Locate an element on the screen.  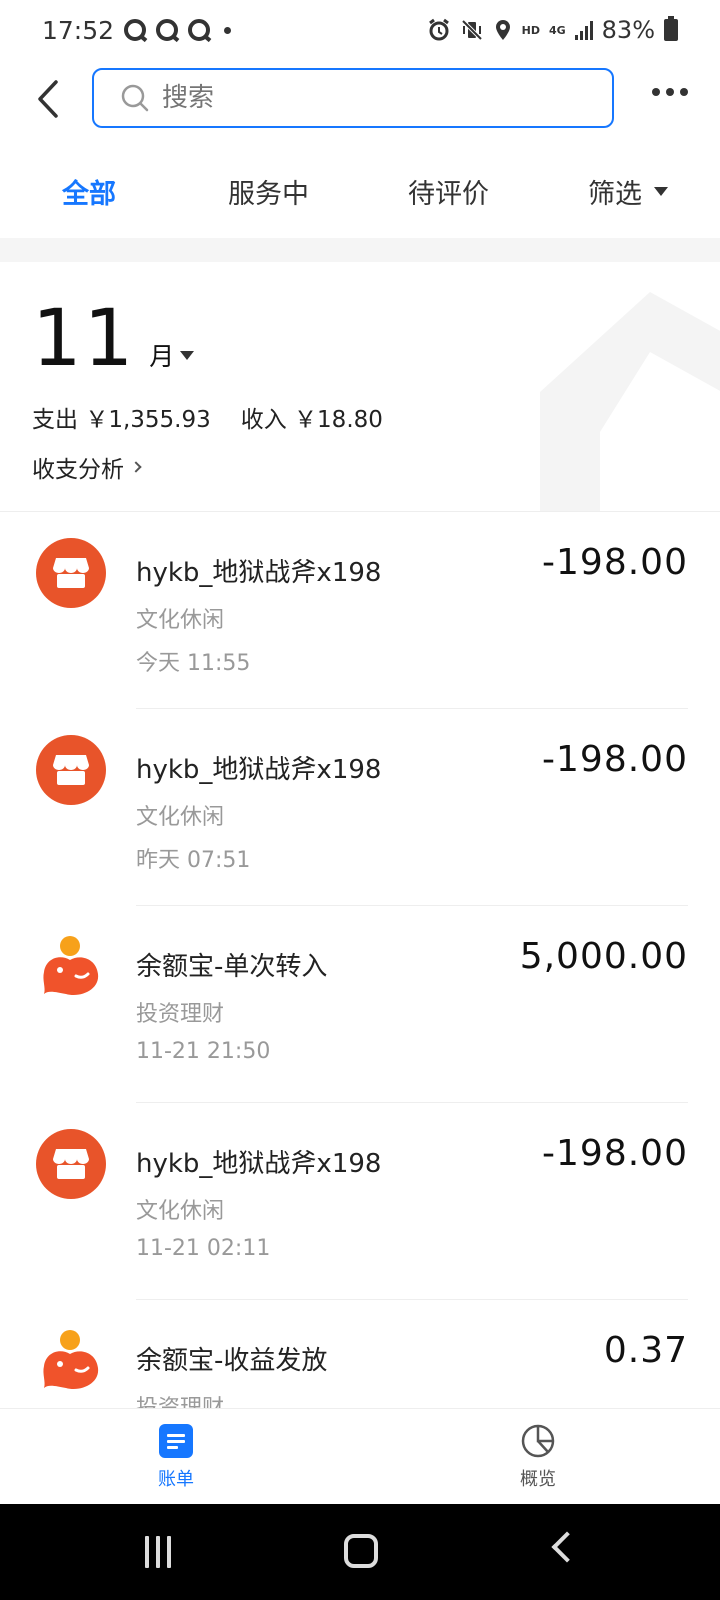
expense-value: ￥1,355.93 is located at coordinates (148, 420).